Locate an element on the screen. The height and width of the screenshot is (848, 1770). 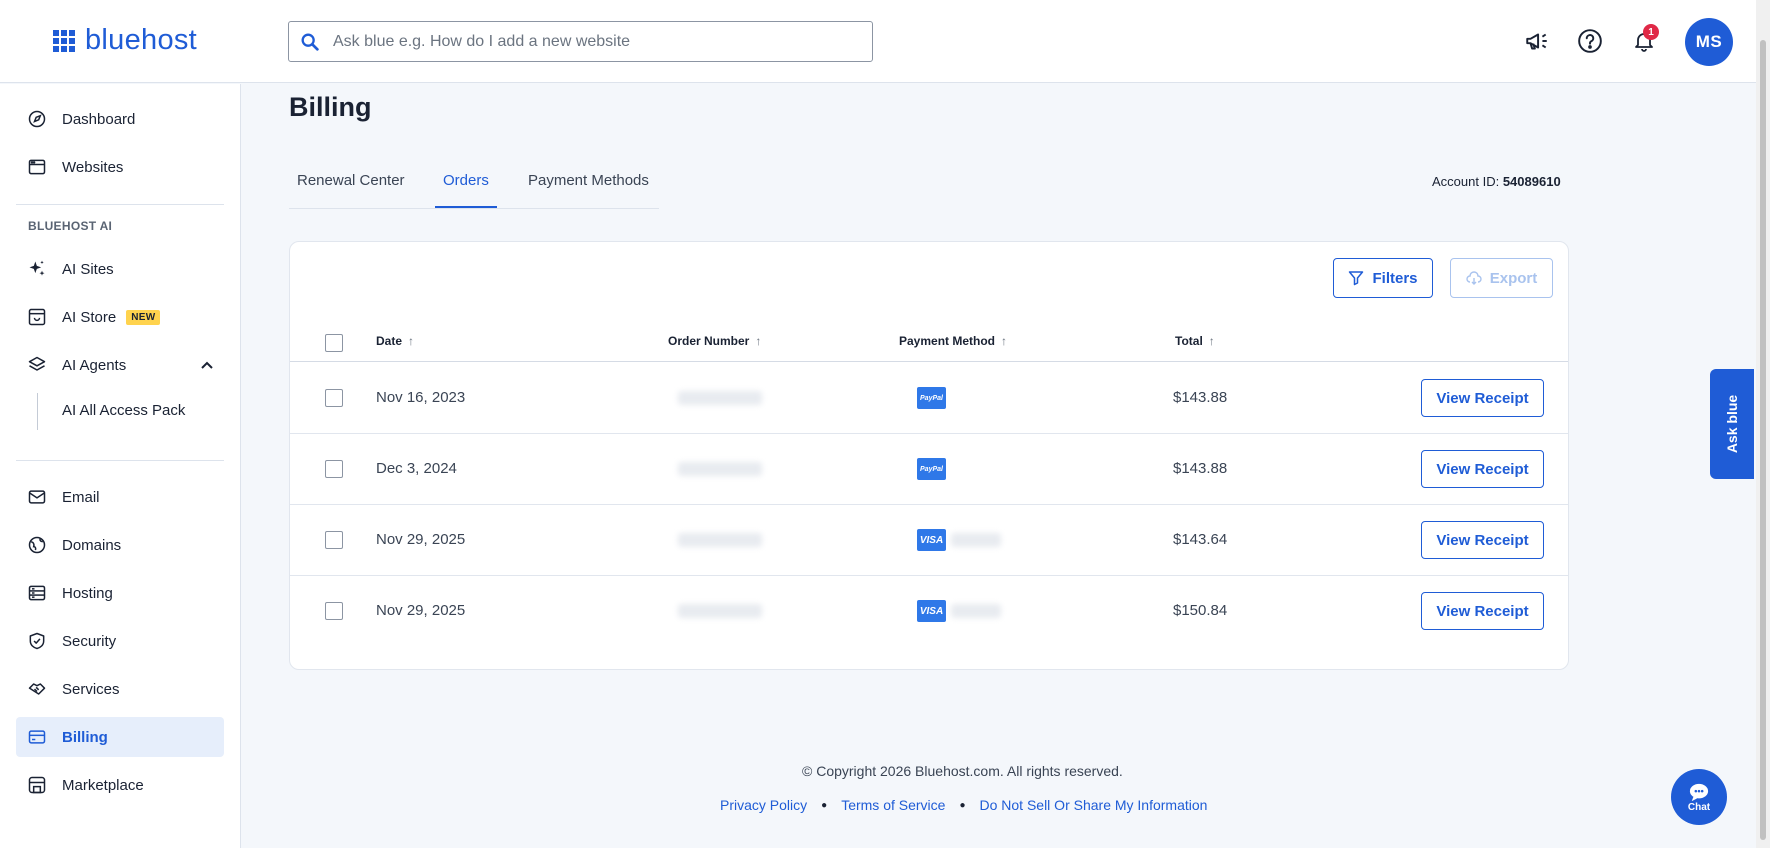
search-bar is located at coordinates (580, 41).